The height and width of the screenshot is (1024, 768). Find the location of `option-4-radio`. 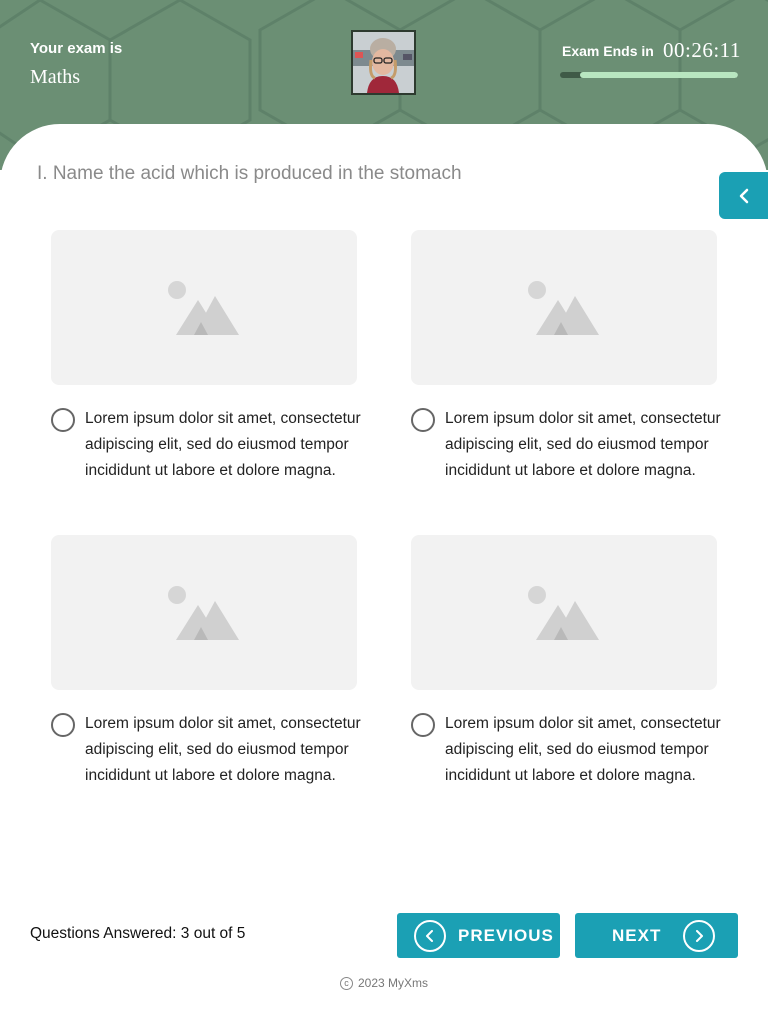

option-4-radio is located at coordinates (423, 725).